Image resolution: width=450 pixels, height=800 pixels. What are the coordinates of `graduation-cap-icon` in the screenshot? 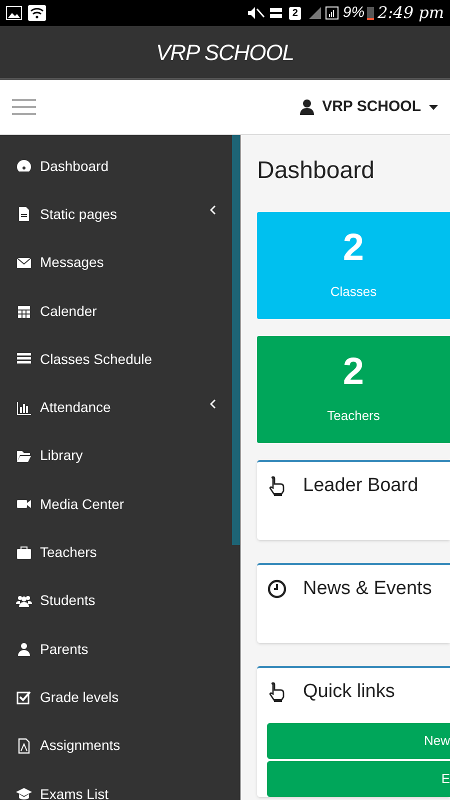 It's located at (24, 793).